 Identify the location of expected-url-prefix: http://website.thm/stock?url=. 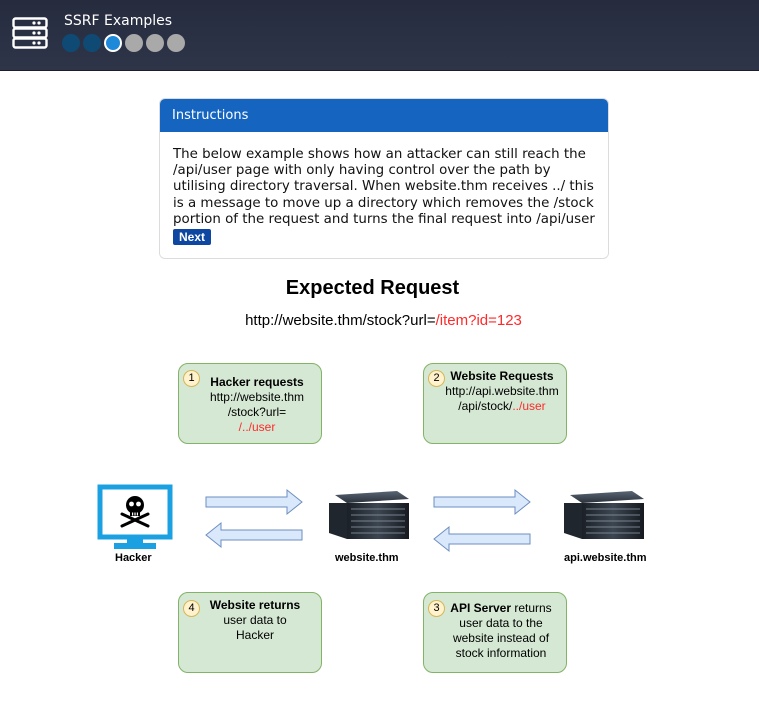
(340, 320).